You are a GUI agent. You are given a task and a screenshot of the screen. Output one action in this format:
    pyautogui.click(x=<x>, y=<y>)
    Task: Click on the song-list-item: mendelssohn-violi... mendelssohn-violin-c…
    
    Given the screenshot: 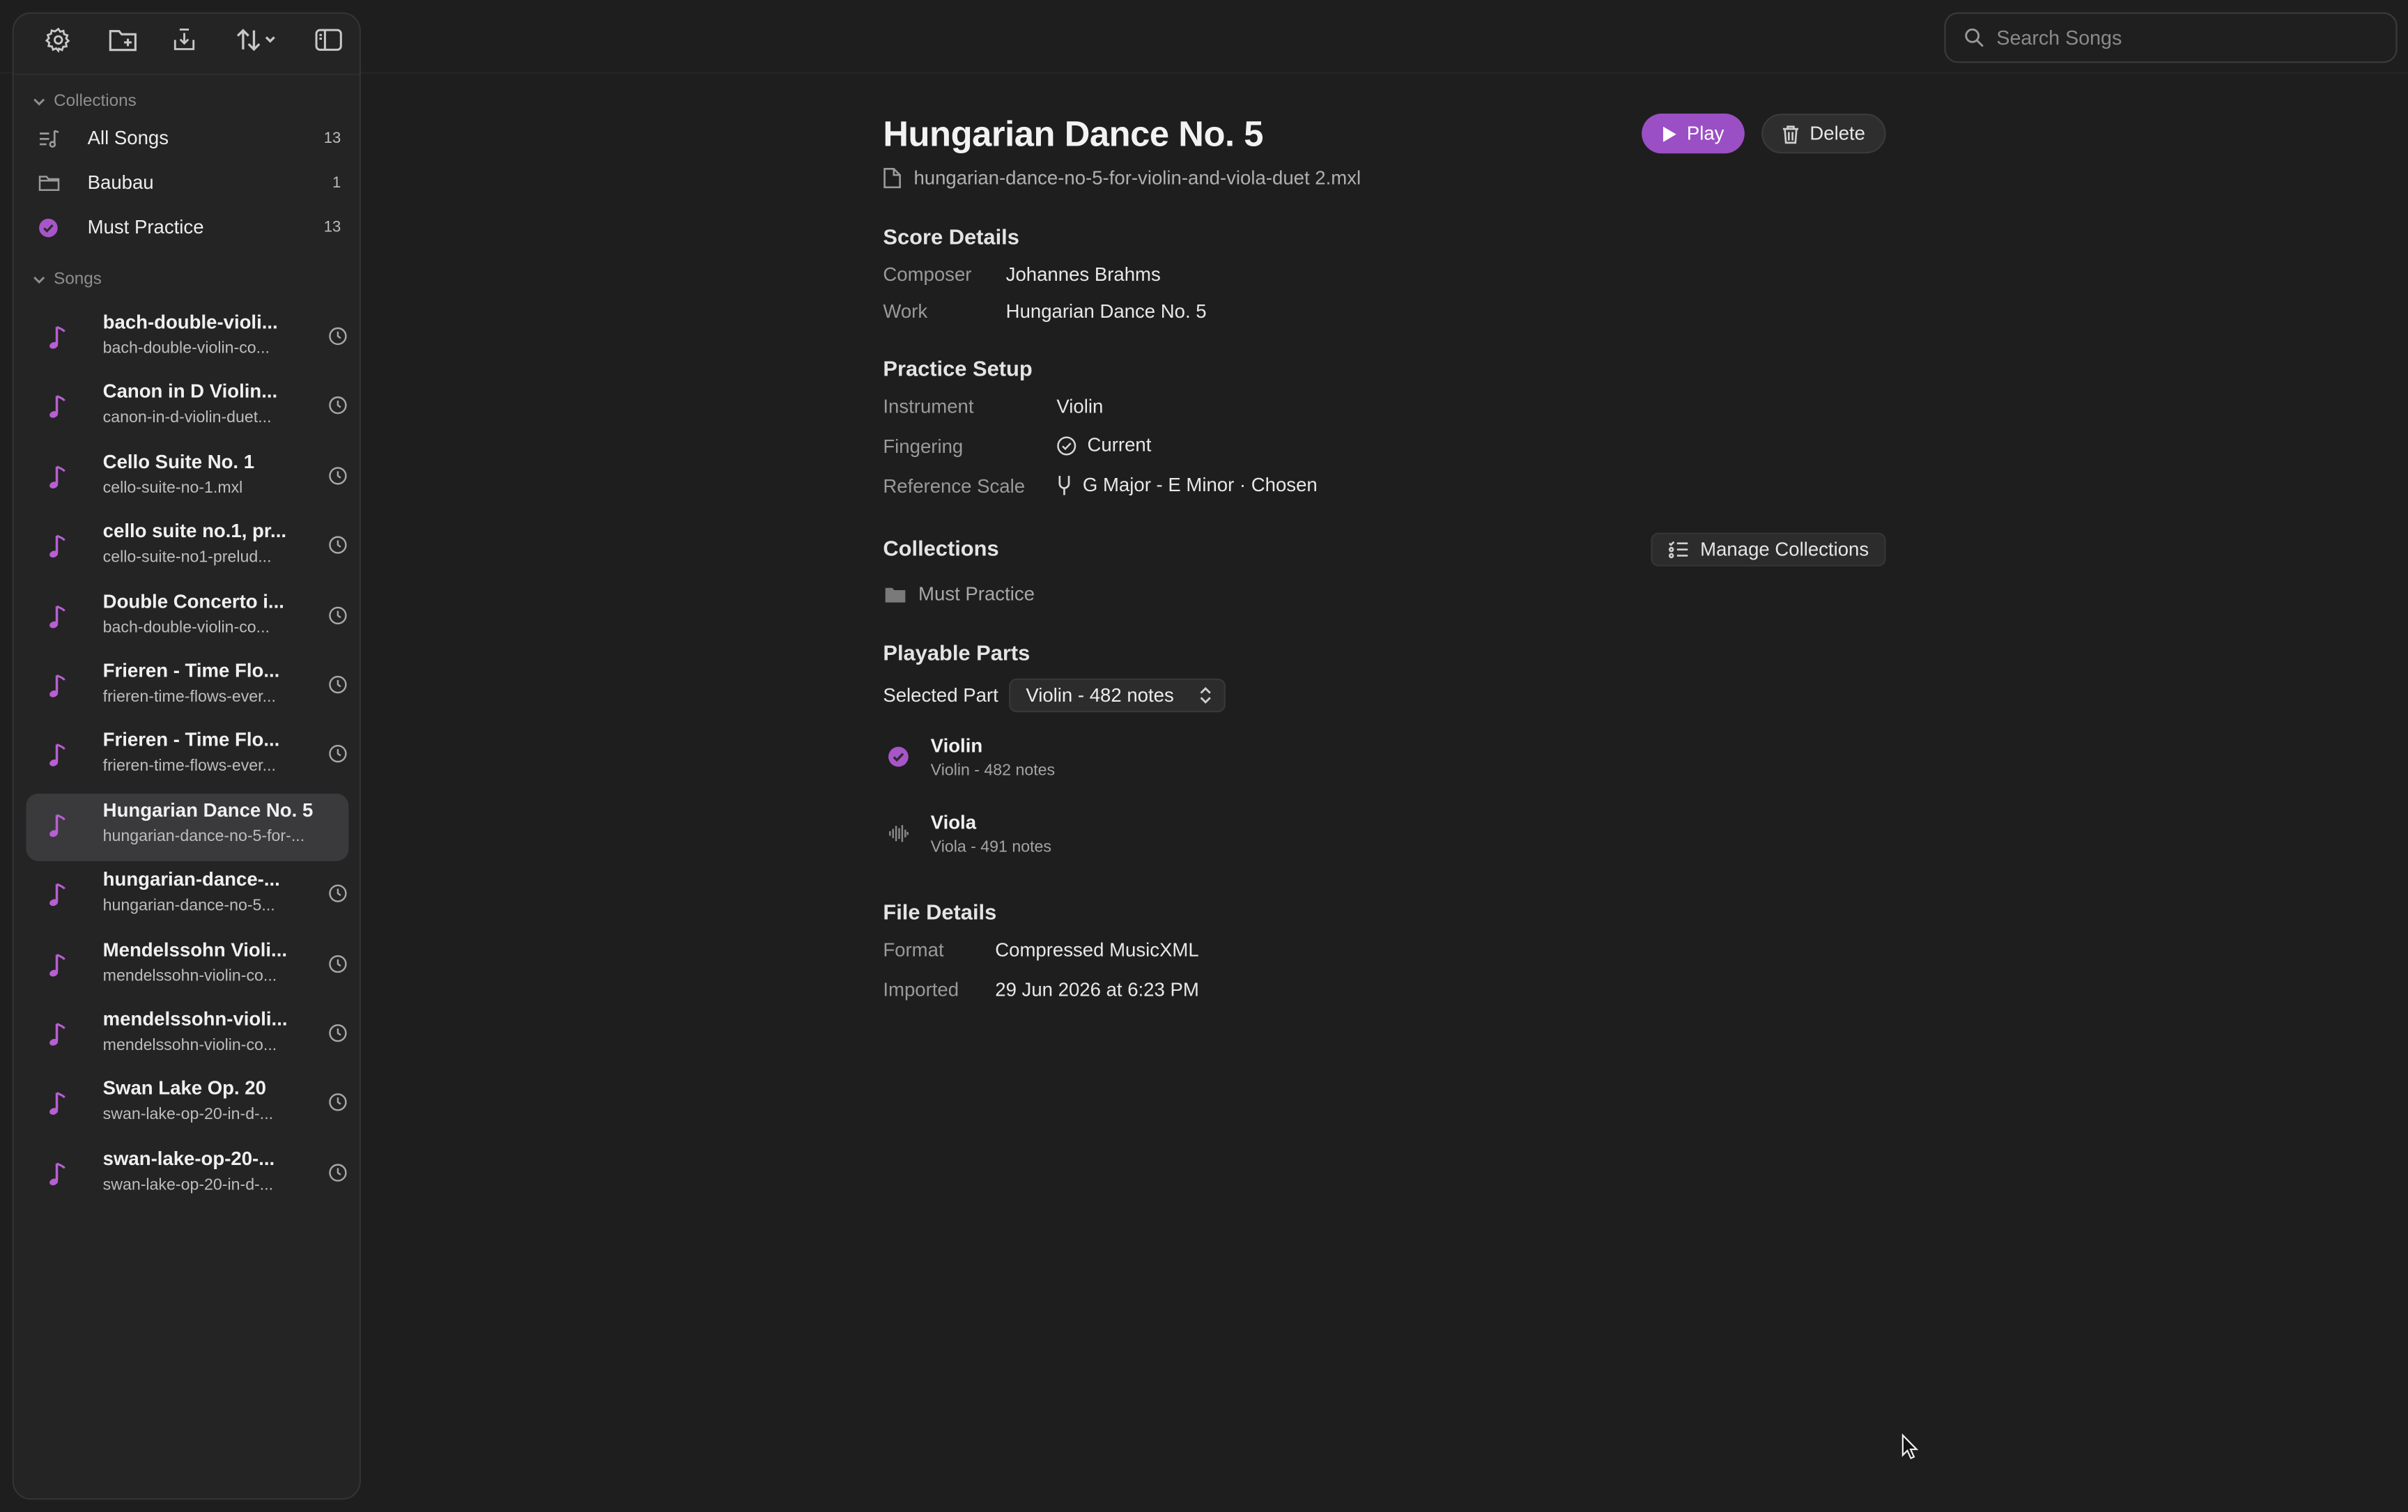 What is the action you would take?
    pyautogui.click(x=187, y=1036)
    